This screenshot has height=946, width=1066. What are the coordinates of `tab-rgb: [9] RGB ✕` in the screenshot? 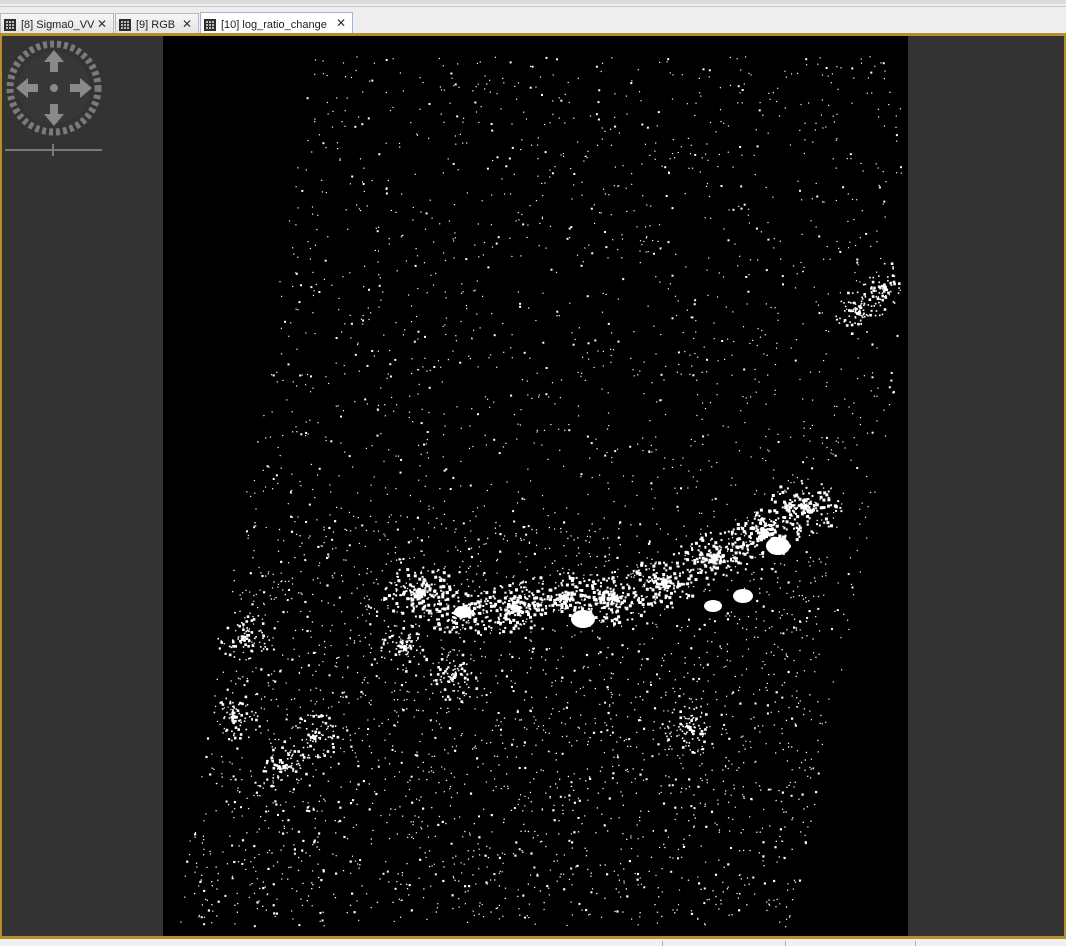 It's located at (157, 24).